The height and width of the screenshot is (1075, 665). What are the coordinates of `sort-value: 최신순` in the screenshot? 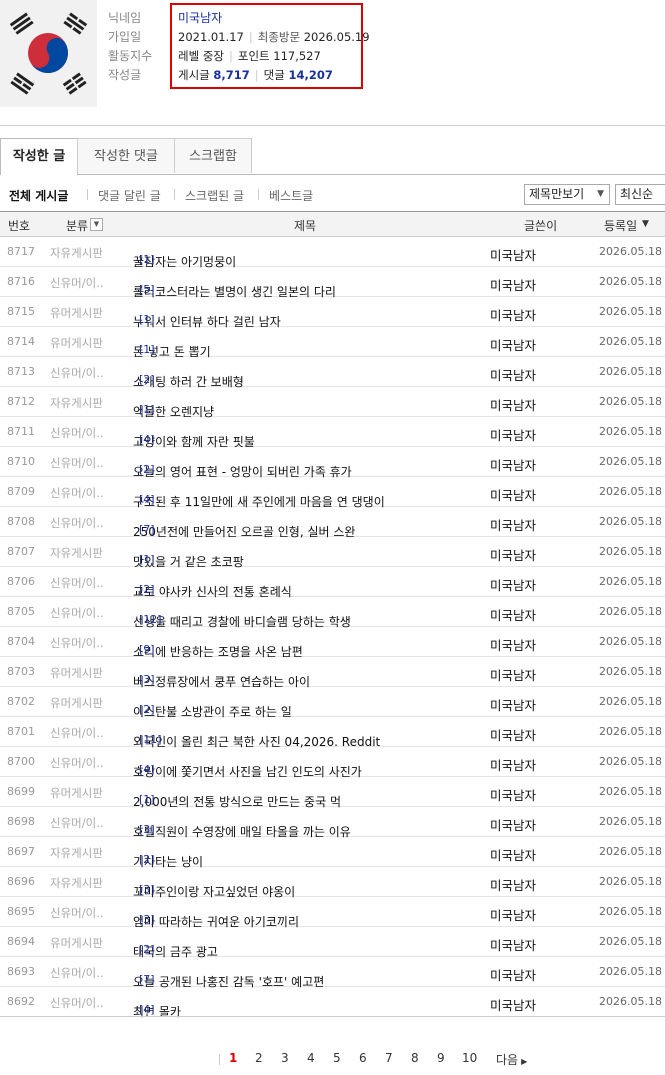 It's located at (637, 194).